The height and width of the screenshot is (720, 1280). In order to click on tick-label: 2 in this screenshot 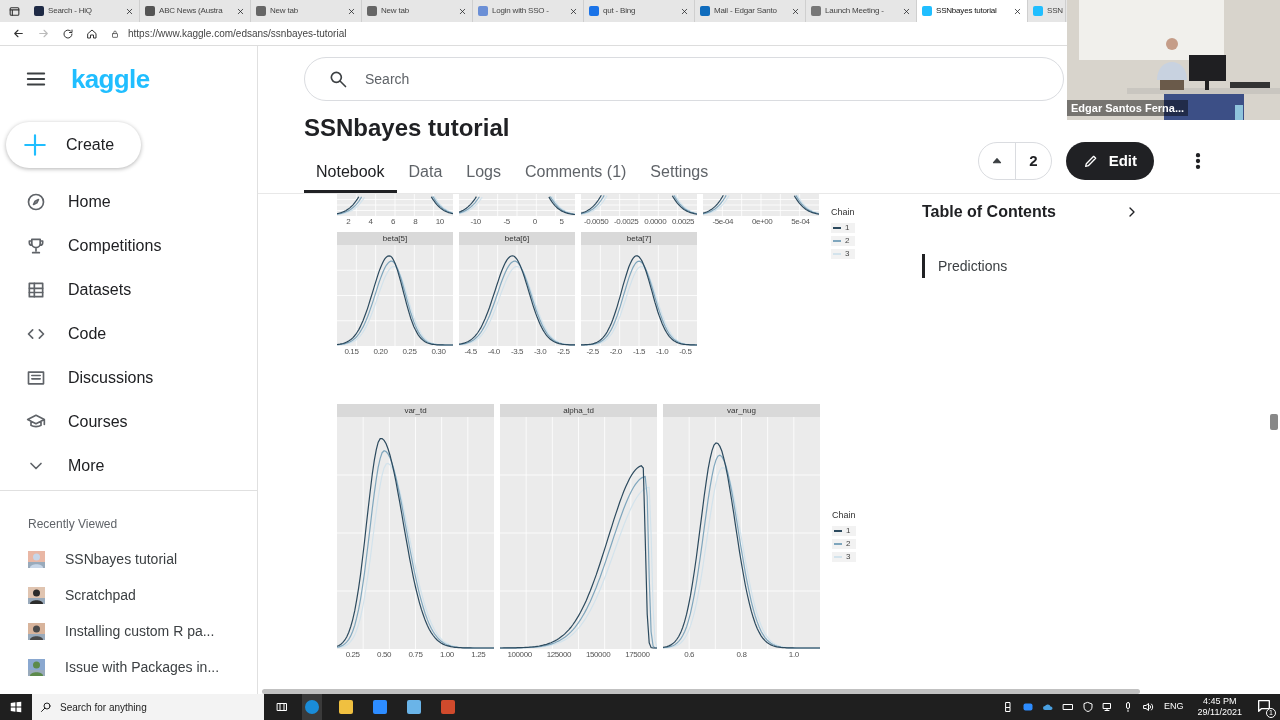, I will do `click(348, 222)`.